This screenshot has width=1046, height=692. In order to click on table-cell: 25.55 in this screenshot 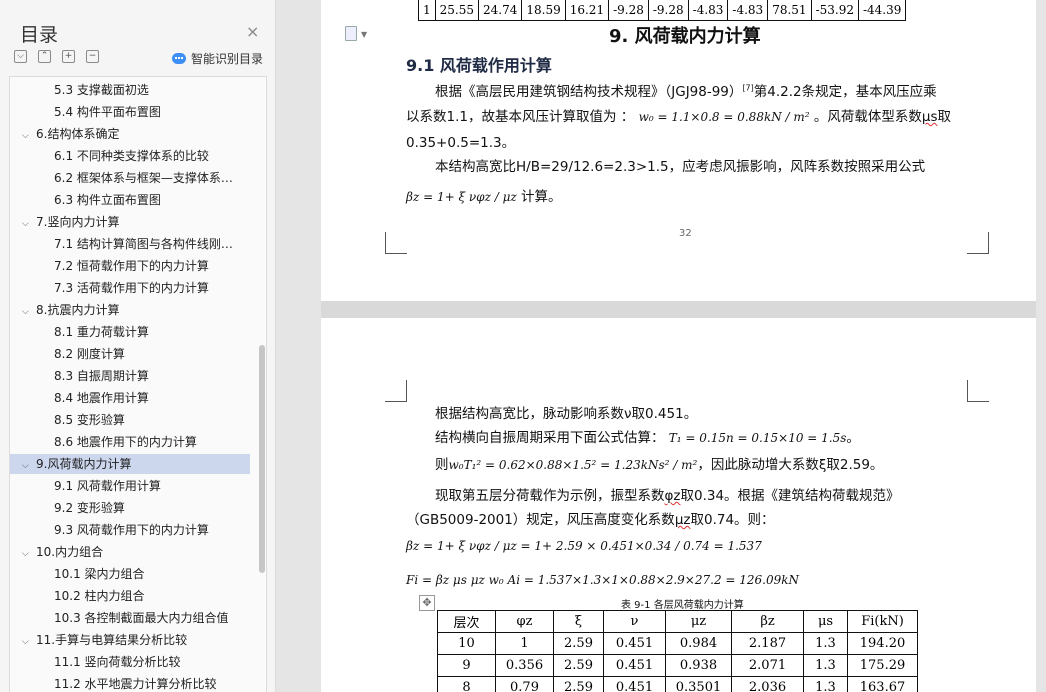, I will do `click(457, 10)`.